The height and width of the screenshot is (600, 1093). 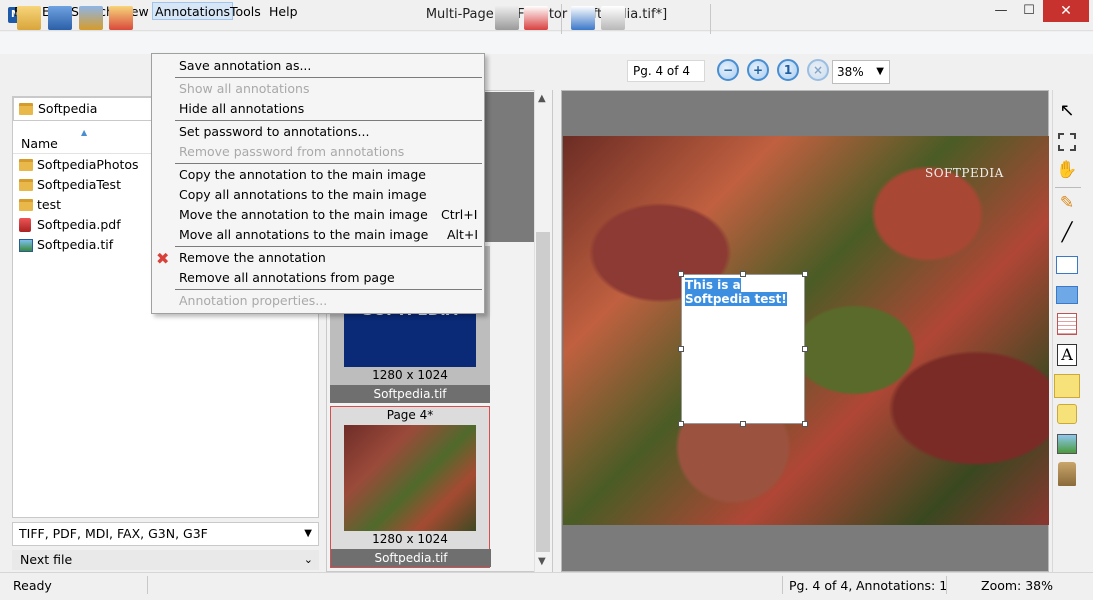 What do you see at coordinates (39, 205) in the screenshot?
I see `list-item: test` at bounding box center [39, 205].